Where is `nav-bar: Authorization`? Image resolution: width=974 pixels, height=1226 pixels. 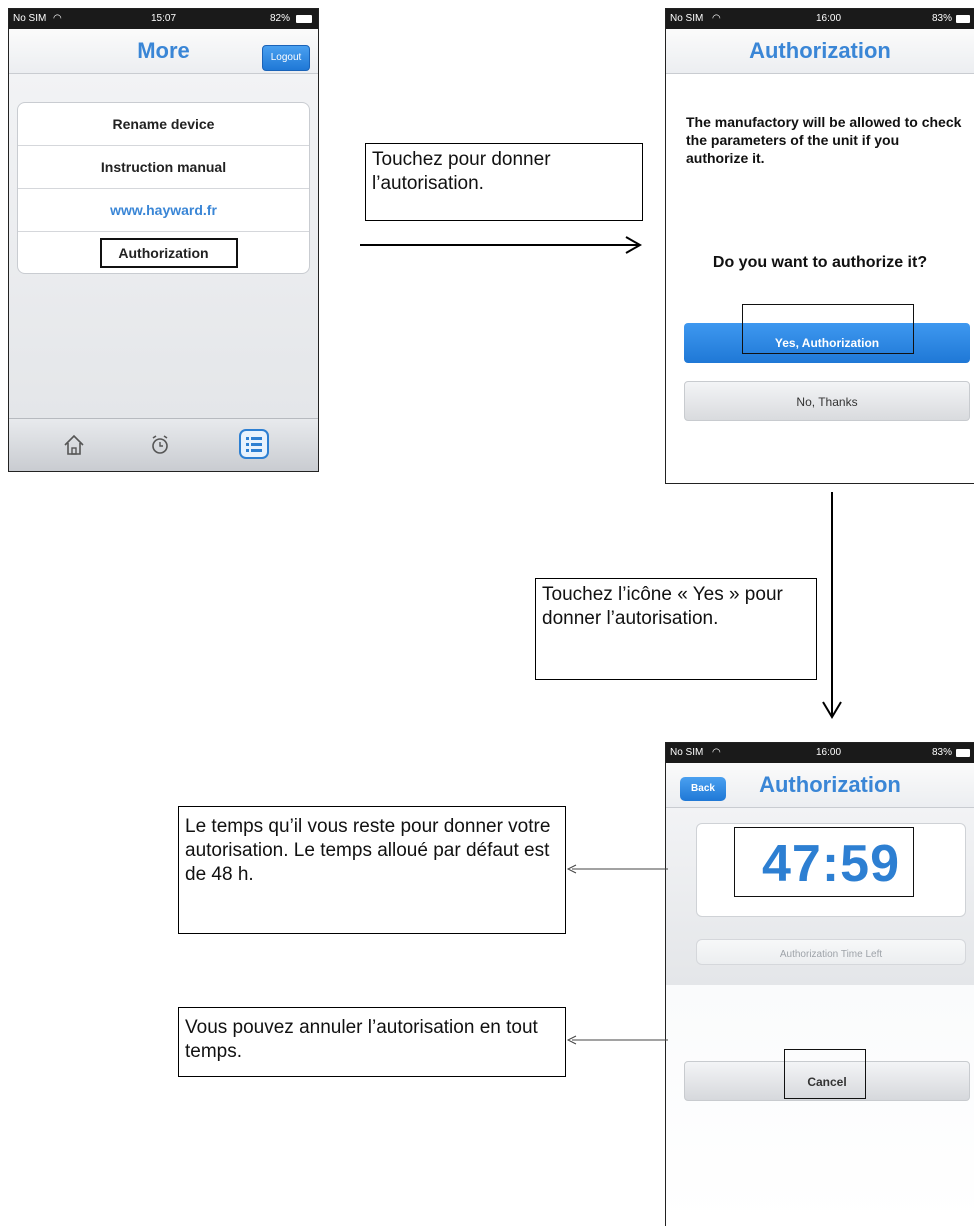
nav-bar: Authorization is located at coordinates (820, 51).